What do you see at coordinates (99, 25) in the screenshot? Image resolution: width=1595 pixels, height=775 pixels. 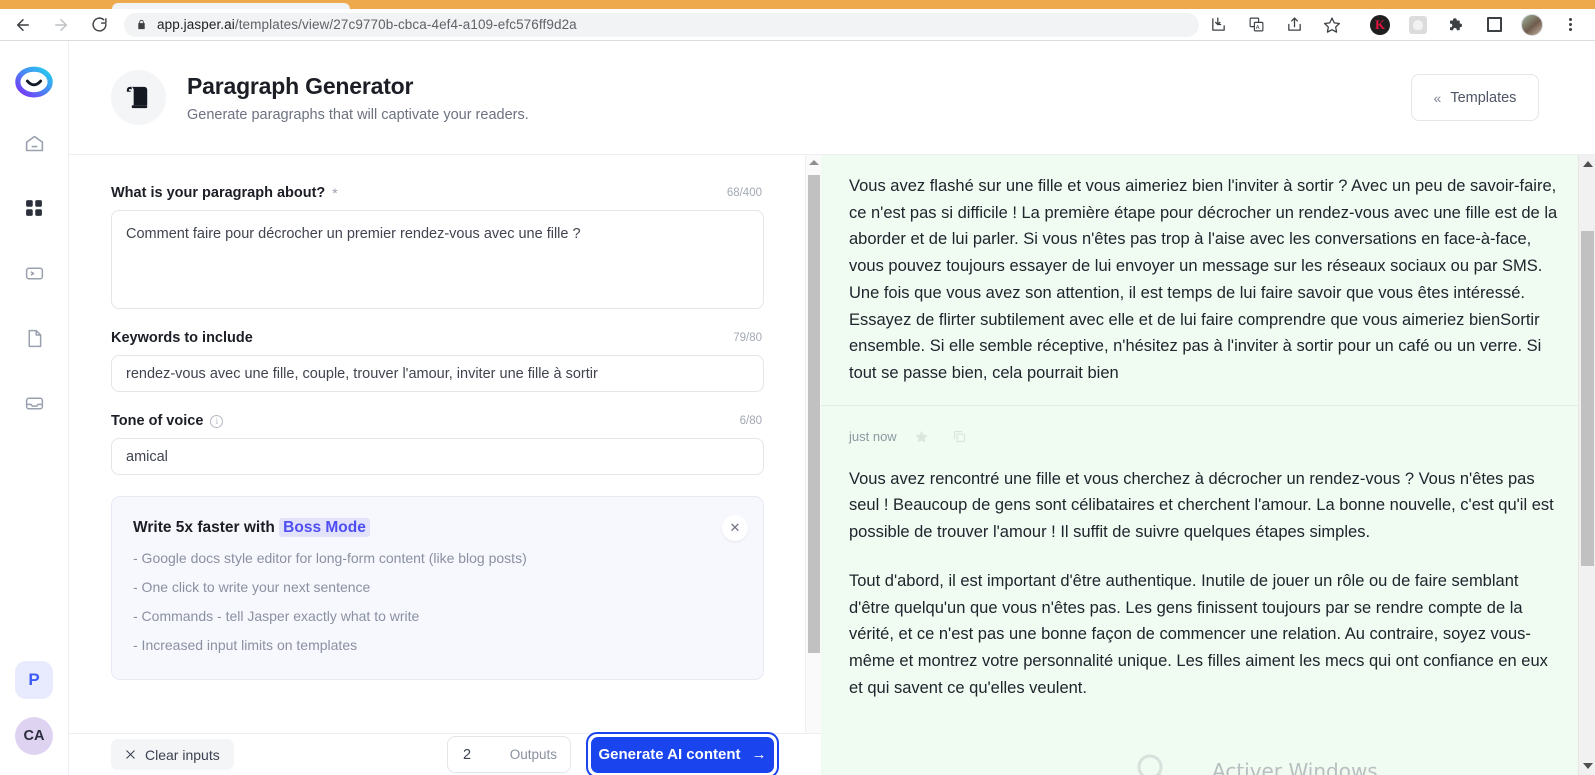 I see `reload-icon` at bounding box center [99, 25].